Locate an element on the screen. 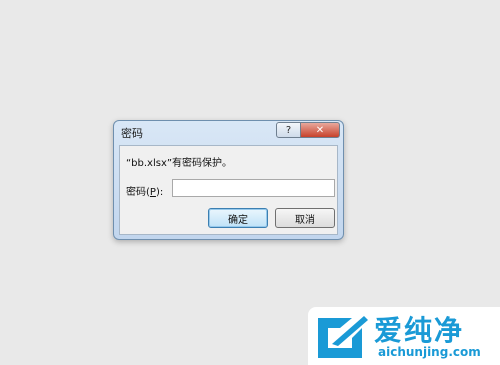 The width and height of the screenshot is (500, 365). protection-message: “bb.xlsx”有密码保护。 is located at coordinates (179, 163).